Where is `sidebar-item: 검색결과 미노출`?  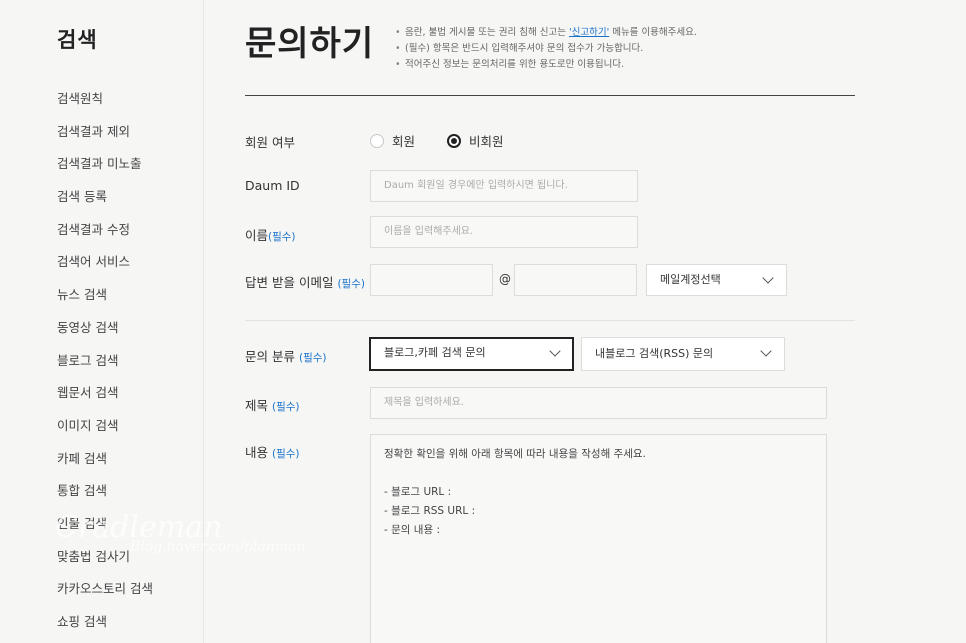 sidebar-item: 검색결과 미노출 is located at coordinates (105, 169).